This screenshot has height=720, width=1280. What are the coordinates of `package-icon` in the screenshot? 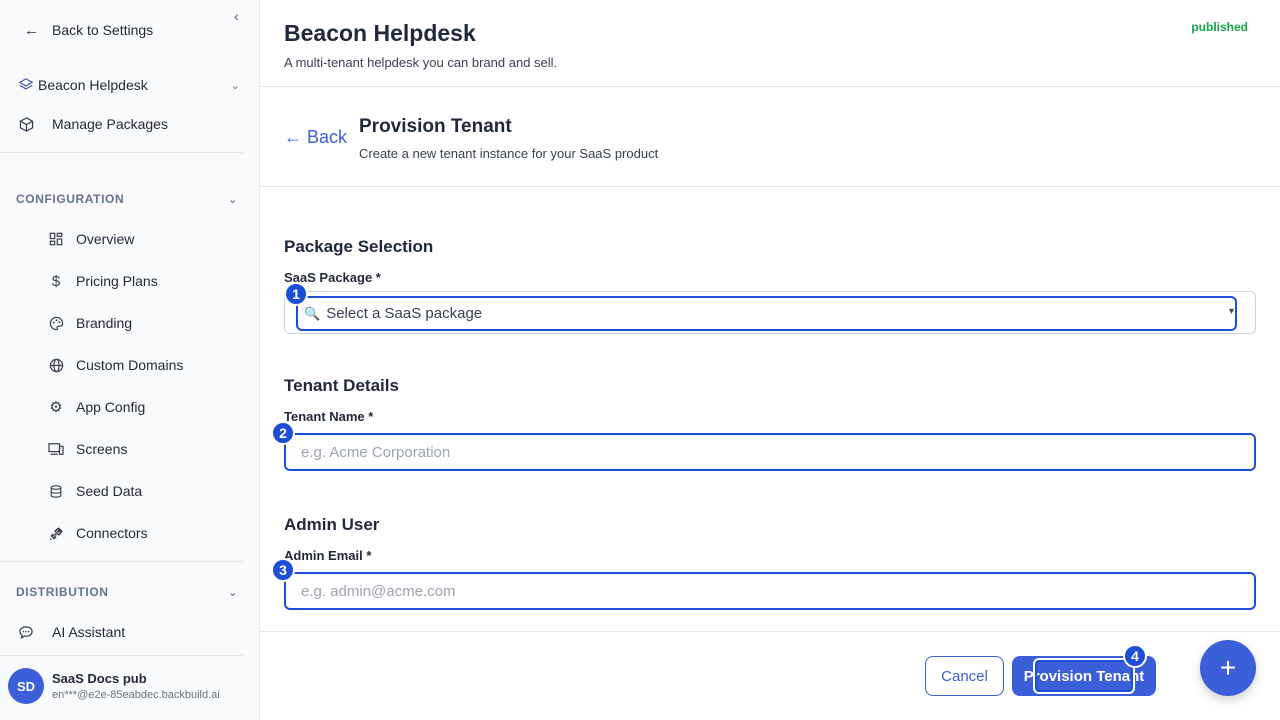 It's located at (26, 124).